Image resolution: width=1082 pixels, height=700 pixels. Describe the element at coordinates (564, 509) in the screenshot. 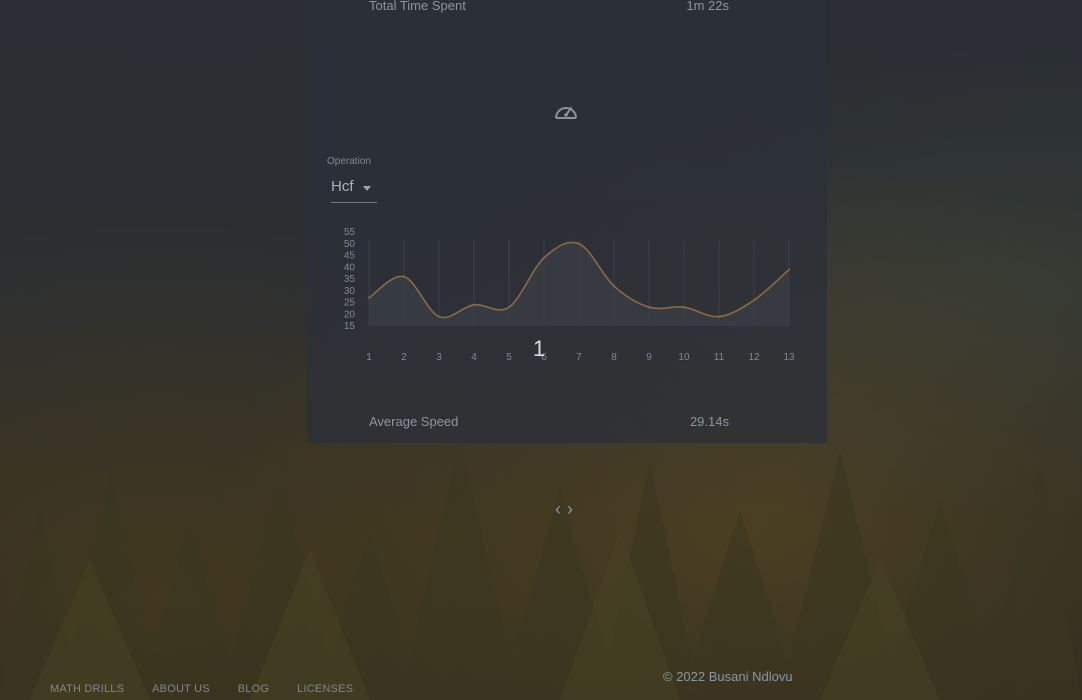

I see `pager-nav: ‹ ›` at that location.